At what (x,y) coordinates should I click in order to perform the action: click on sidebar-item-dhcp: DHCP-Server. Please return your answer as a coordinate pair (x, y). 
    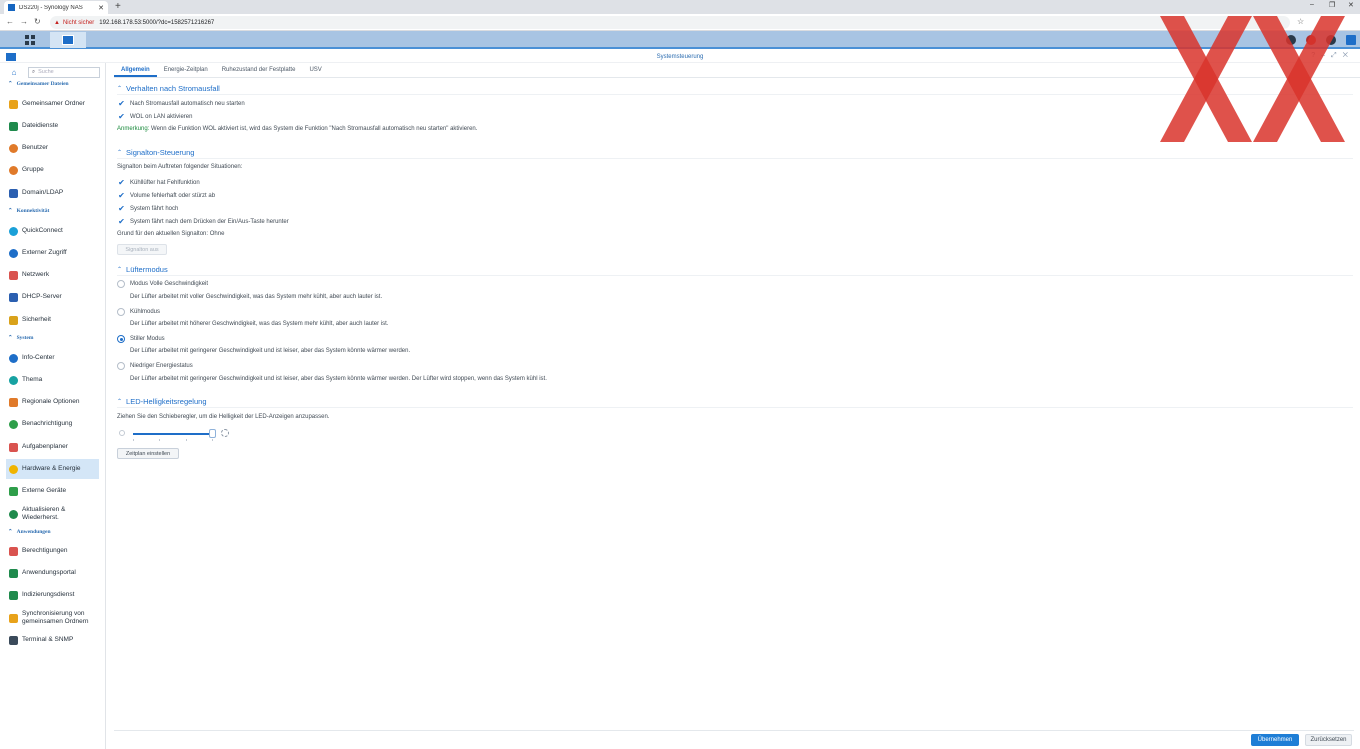
    Looking at the image, I should click on (52, 297).